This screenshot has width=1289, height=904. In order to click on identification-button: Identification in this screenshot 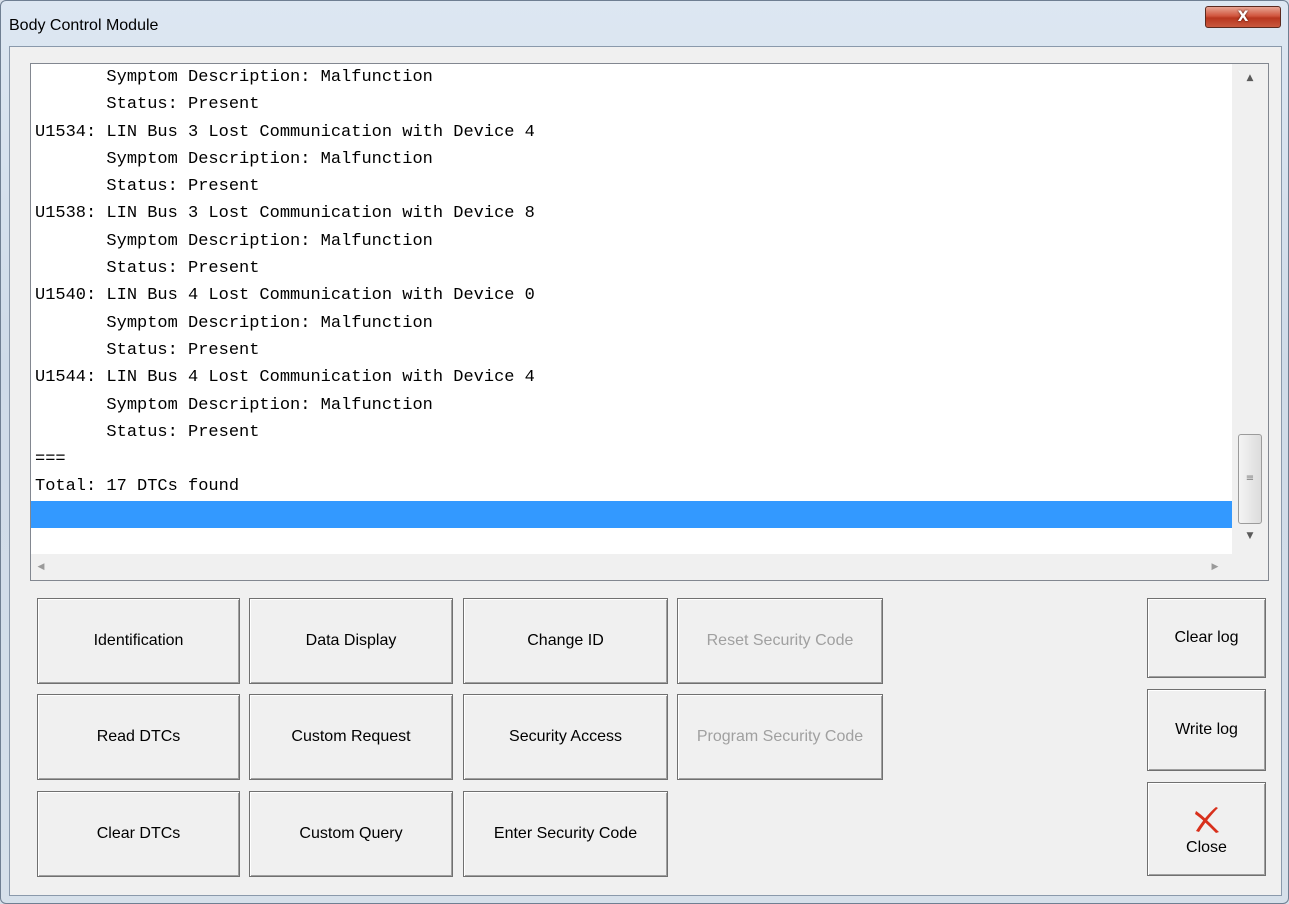, I will do `click(138, 641)`.